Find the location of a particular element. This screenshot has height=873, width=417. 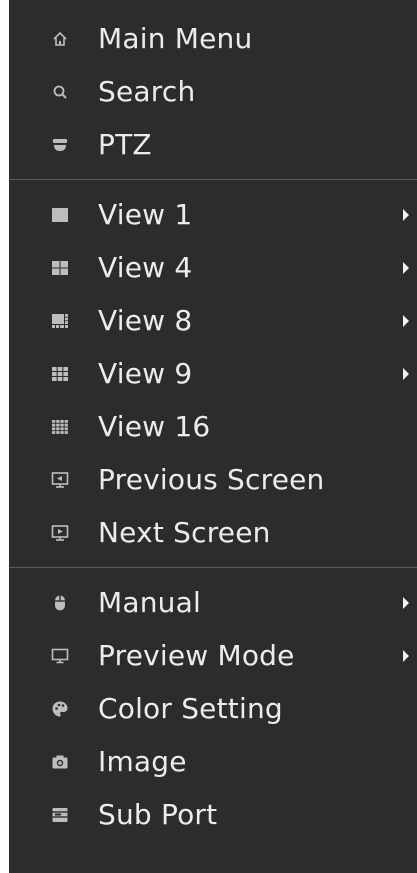

menu-item-previous-screen: Previous Screen is located at coordinates (213, 479).